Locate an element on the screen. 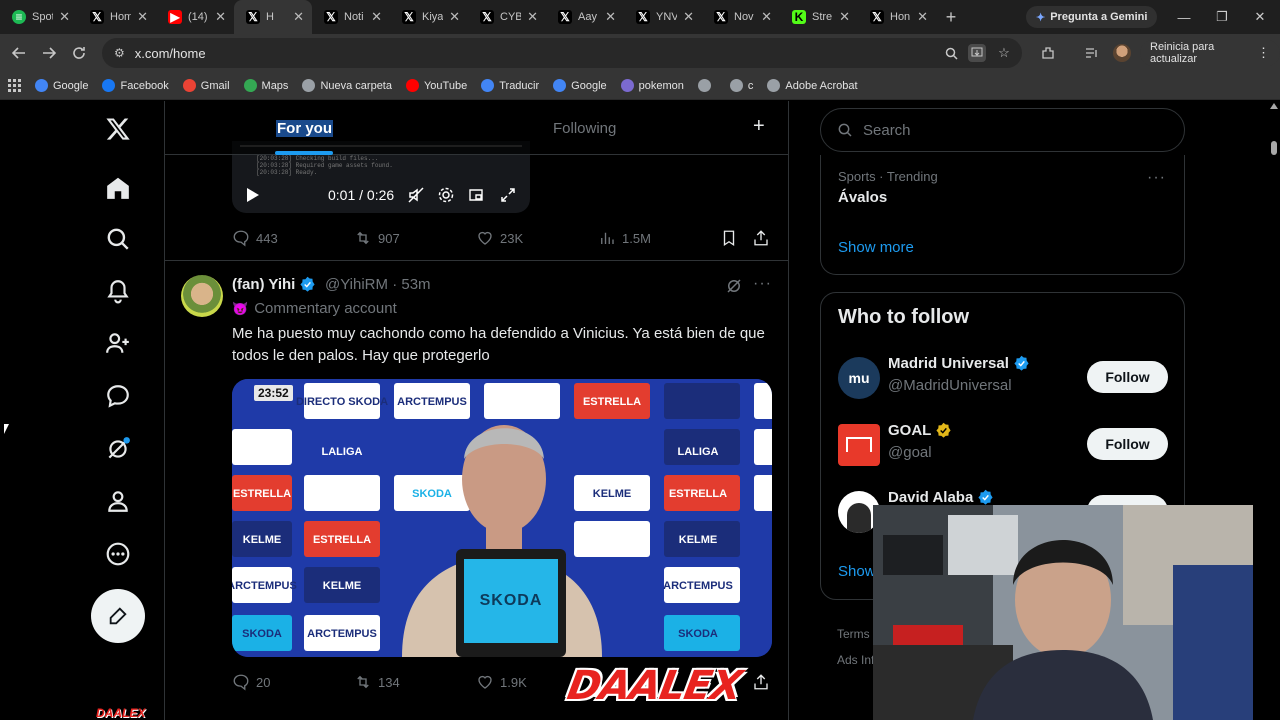 Image resolution: width=1280 pixels, height=720 pixels. fullscreen-icon is located at coordinates (508, 197).